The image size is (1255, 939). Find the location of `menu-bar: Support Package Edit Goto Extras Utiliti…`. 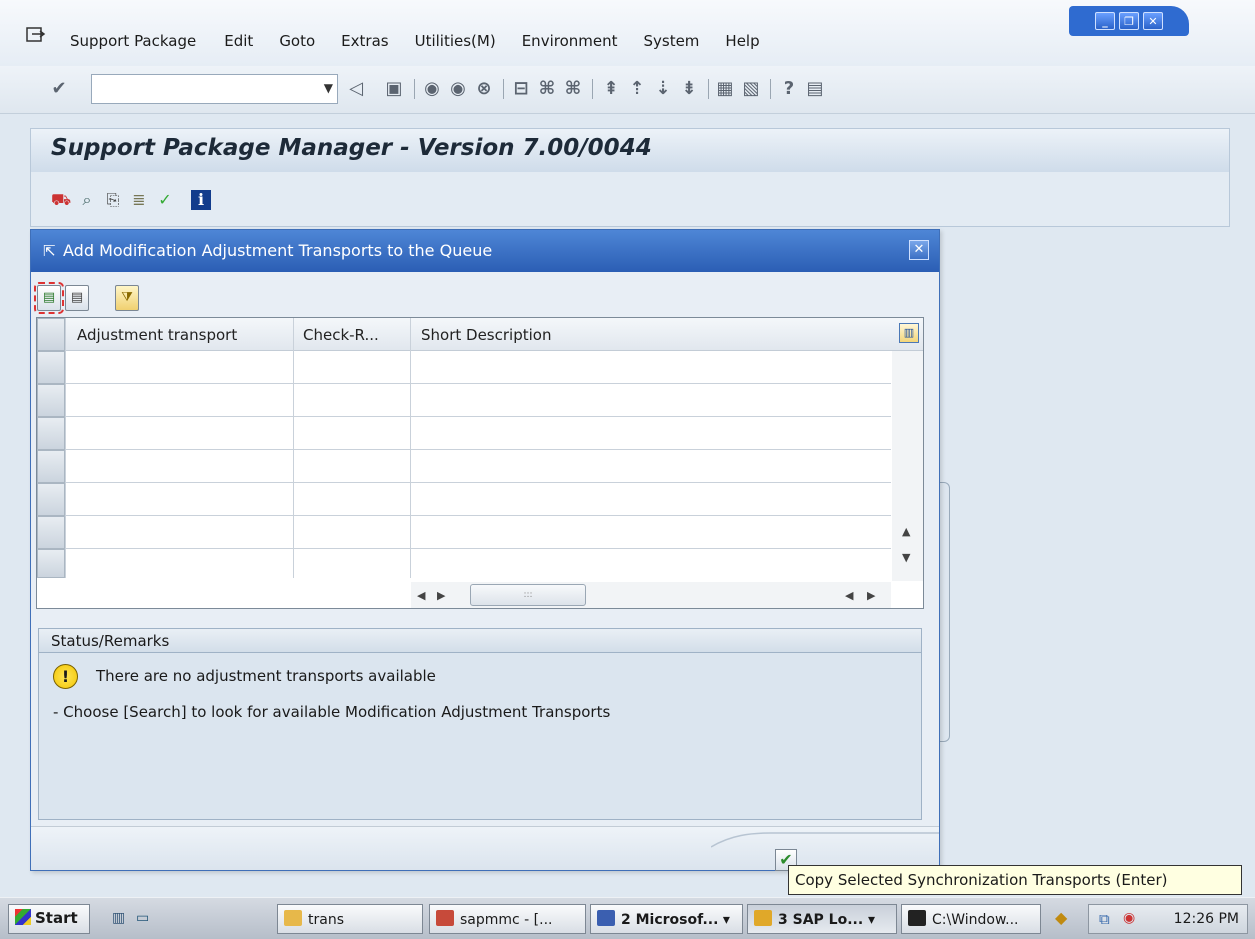

menu-bar: Support Package Edit Goto Extras Utiliti… is located at coordinates (627, 33).